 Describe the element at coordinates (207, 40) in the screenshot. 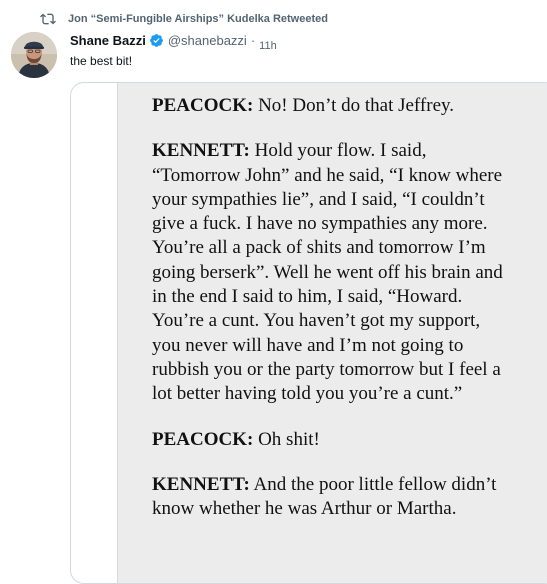

I see `author-handle: @shanebazzi` at that location.